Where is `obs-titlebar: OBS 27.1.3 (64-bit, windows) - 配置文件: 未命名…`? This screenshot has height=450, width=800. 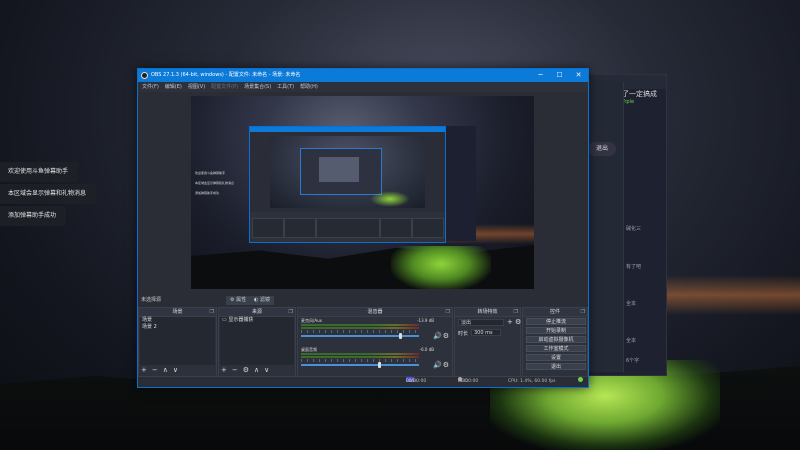
obs-titlebar: OBS 27.1.3 (64-bit, windows) - 配置文件: 未命名… is located at coordinates (363, 75).